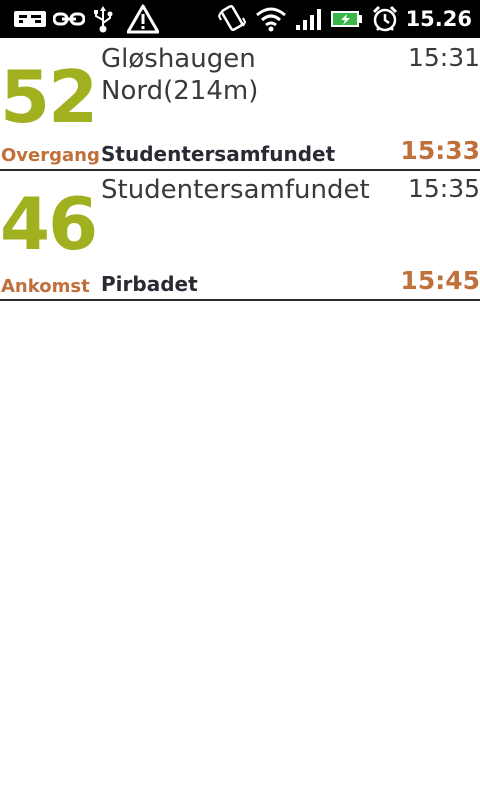  I want to click on arrival-stop: Pirbadet, so click(149, 284).